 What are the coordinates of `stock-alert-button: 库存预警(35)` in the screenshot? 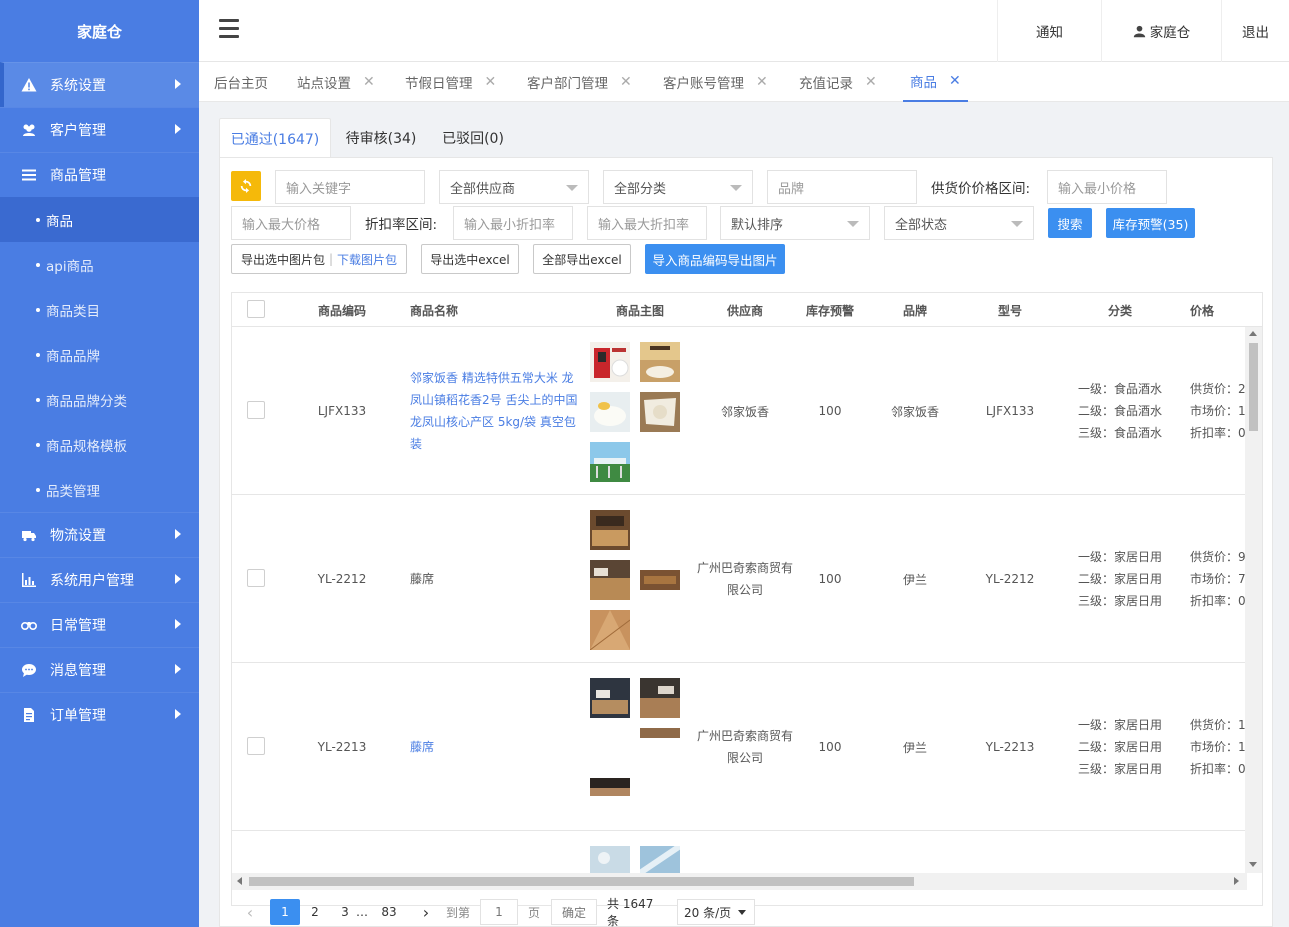 It's located at (1150, 223).